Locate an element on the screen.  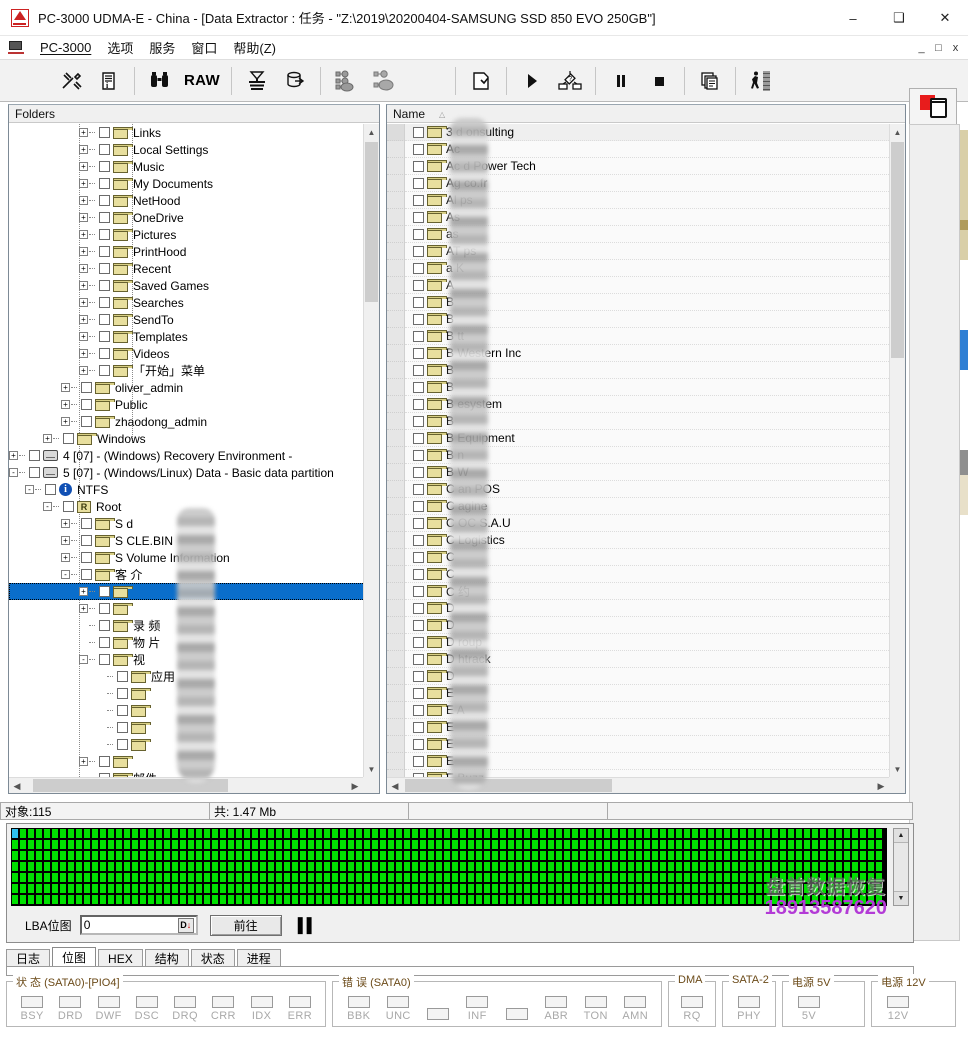
tree-row: + 「开始」菜单 is located at coordinates (194, 370).